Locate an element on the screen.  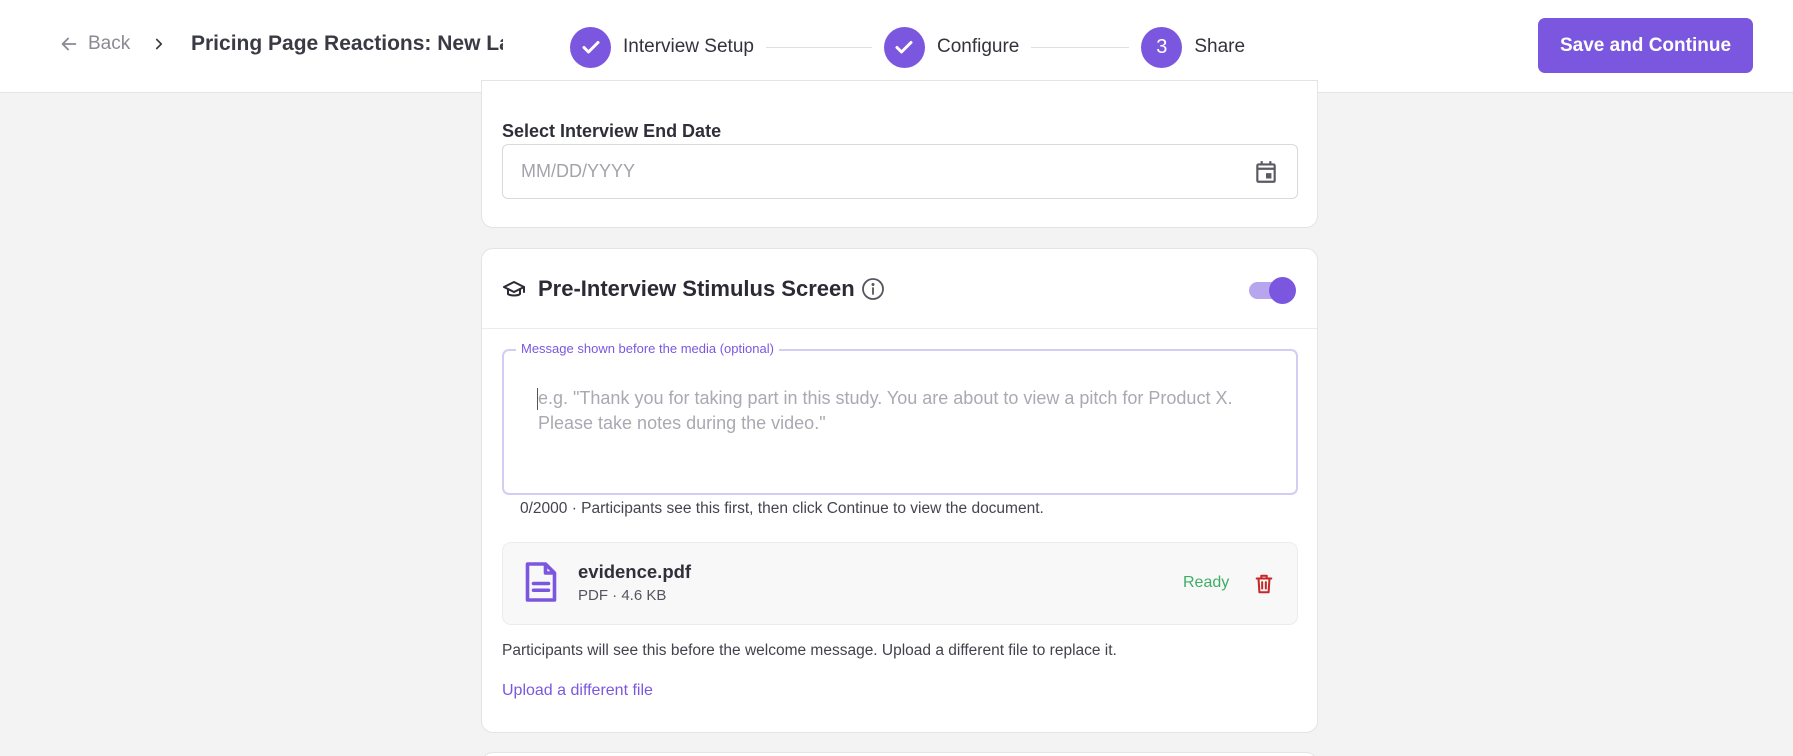
graduation-cap-icon is located at coordinates (514, 289).